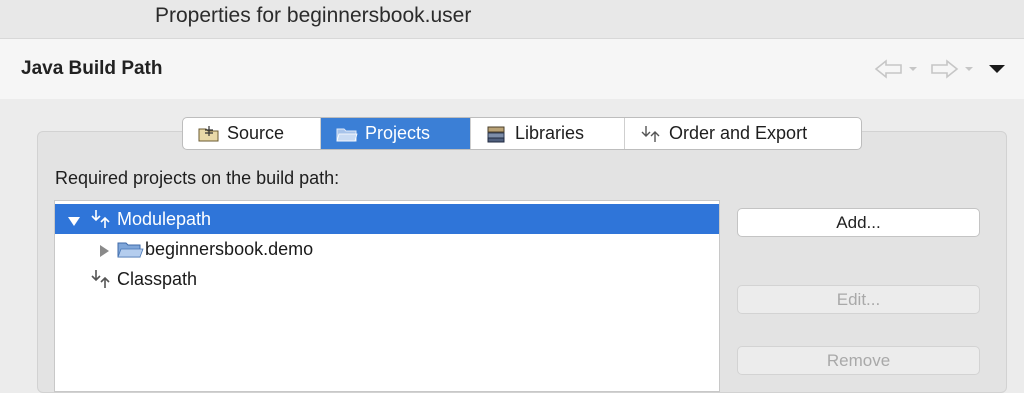  I want to click on tree-item-project: beginnersbook.demo, so click(387, 249).